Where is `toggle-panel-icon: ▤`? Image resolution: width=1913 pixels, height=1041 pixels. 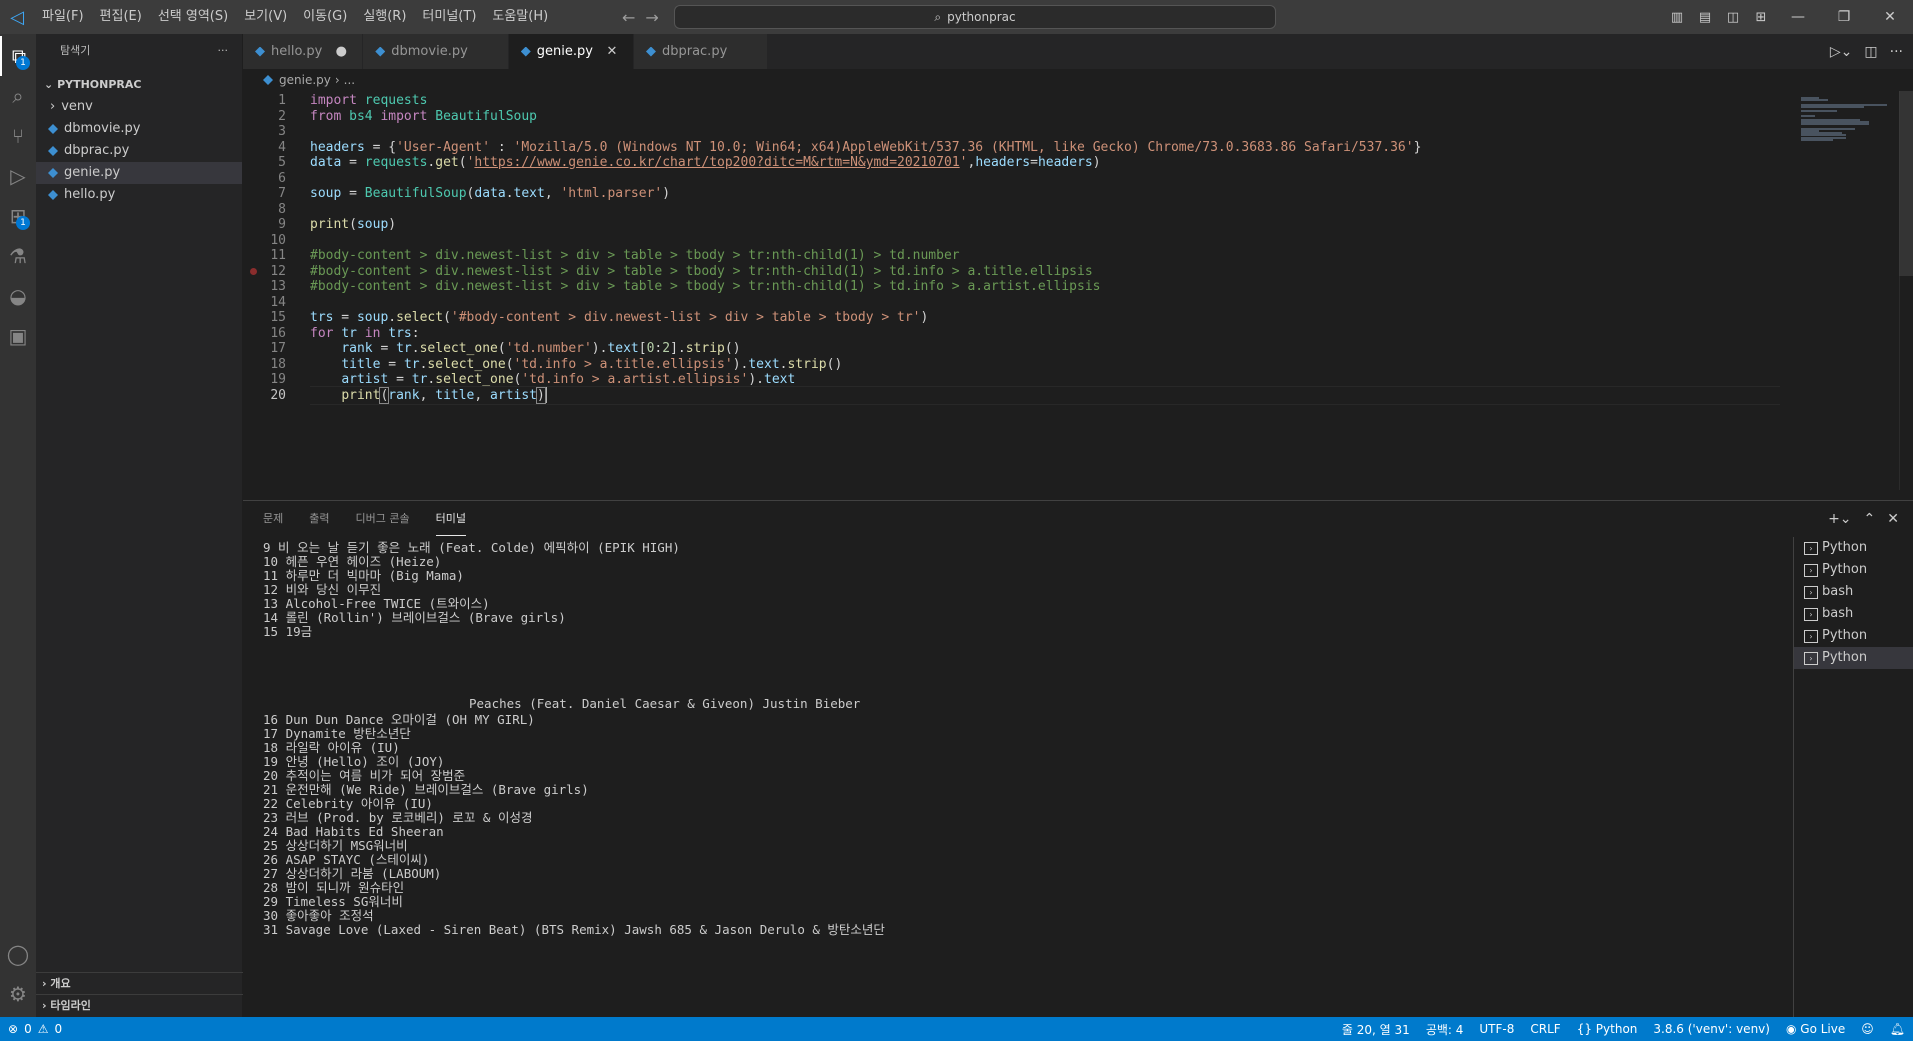 toggle-panel-icon: ▤ is located at coordinates (1705, 17).